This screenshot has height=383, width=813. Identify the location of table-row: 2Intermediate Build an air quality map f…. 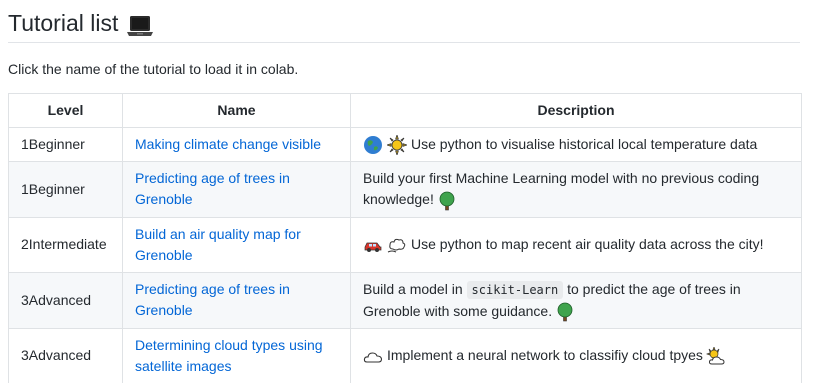
(405, 244).